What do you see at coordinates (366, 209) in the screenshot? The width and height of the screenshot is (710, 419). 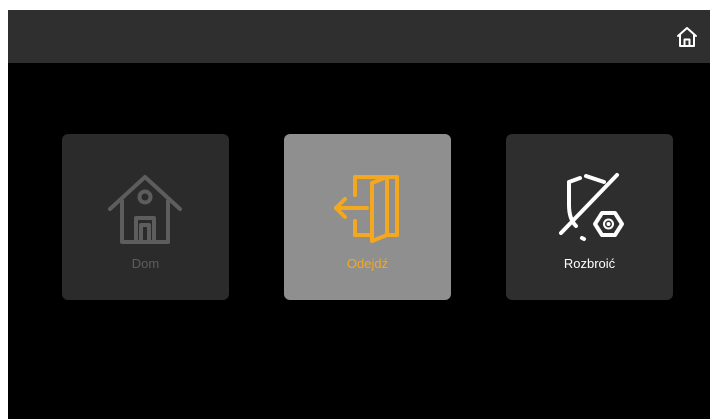 I see `exit-door-icon` at bounding box center [366, 209].